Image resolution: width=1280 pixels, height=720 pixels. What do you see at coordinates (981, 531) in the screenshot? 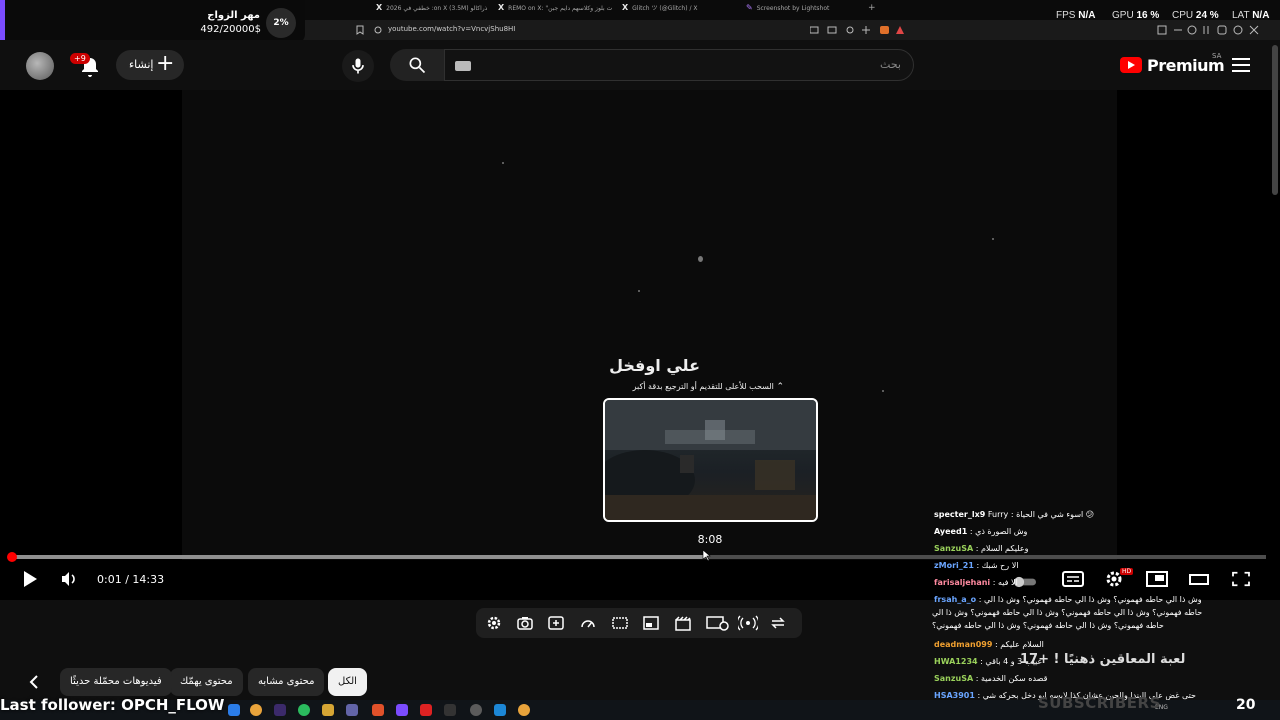
I see `chat-message: Ayeed1 : وش الصورة ذي` at bounding box center [981, 531].